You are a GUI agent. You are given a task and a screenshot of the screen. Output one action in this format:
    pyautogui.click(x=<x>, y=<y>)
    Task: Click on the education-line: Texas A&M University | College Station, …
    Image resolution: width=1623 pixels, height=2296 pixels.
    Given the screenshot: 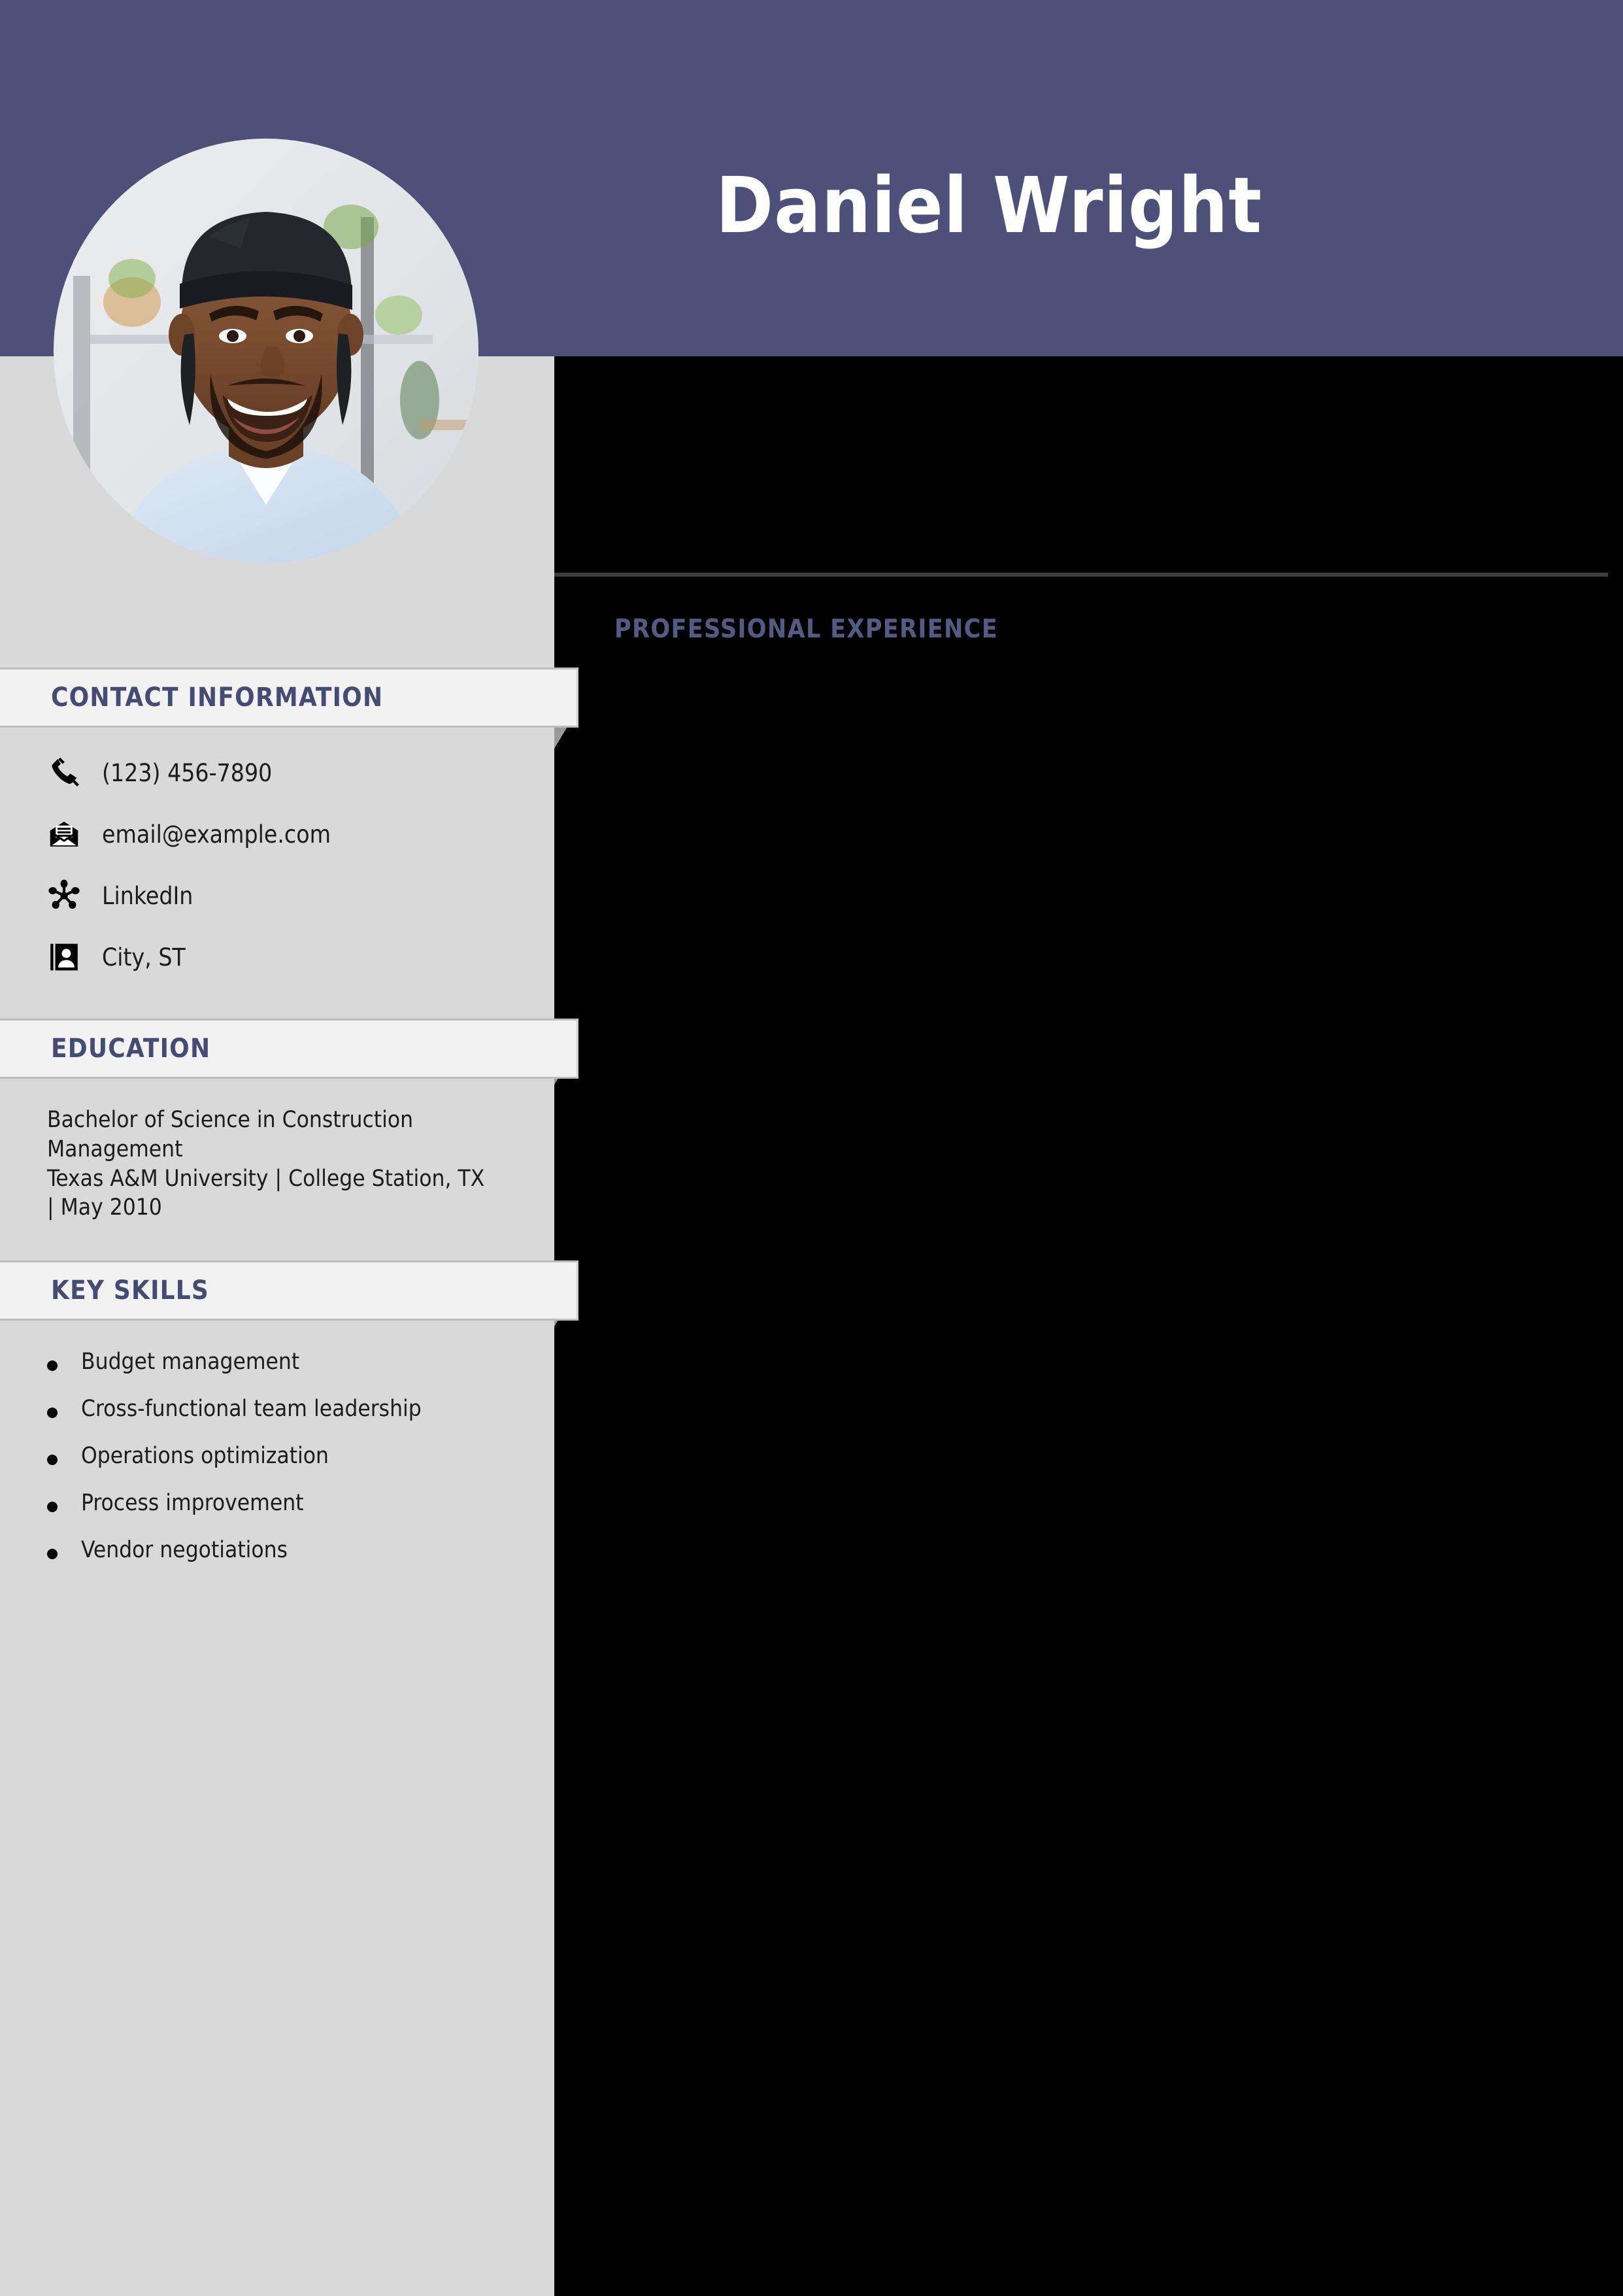 What is the action you would take?
    pyautogui.click(x=266, y=1178)
    